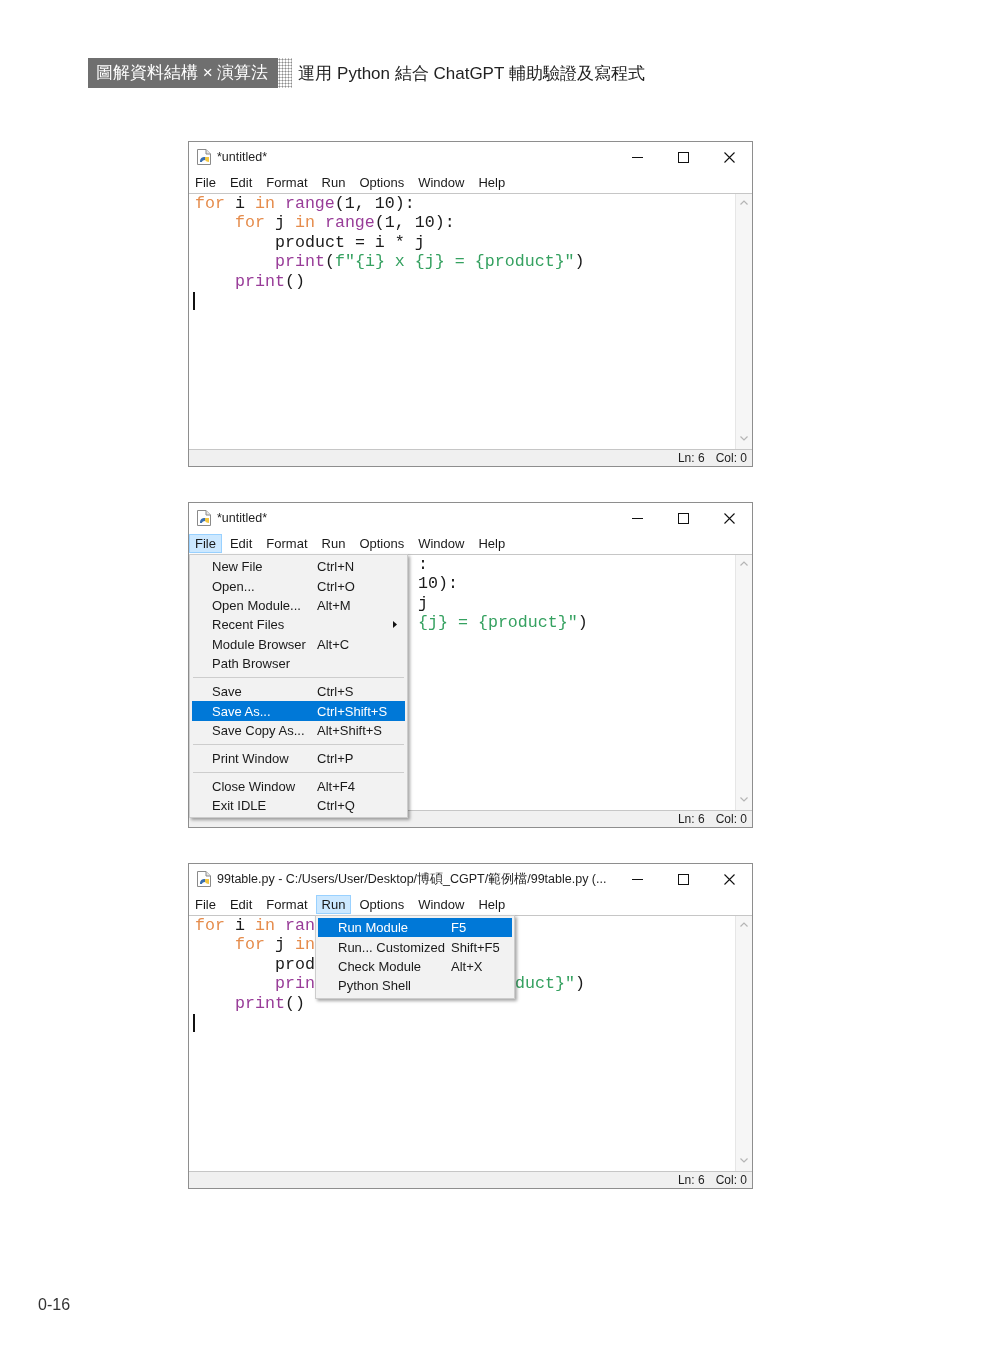 The image size is (1000, 1353). Describe the element at coordinates (415, 966) in the screenshot. I see `menu-item: Check Module Alt+X` at that location.